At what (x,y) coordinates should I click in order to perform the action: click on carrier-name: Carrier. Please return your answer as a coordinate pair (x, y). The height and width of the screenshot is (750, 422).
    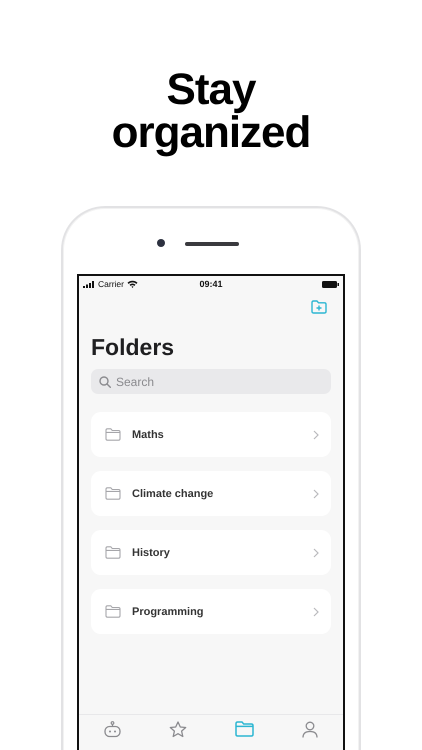
    Looking at the image, I should click on (111, 284).